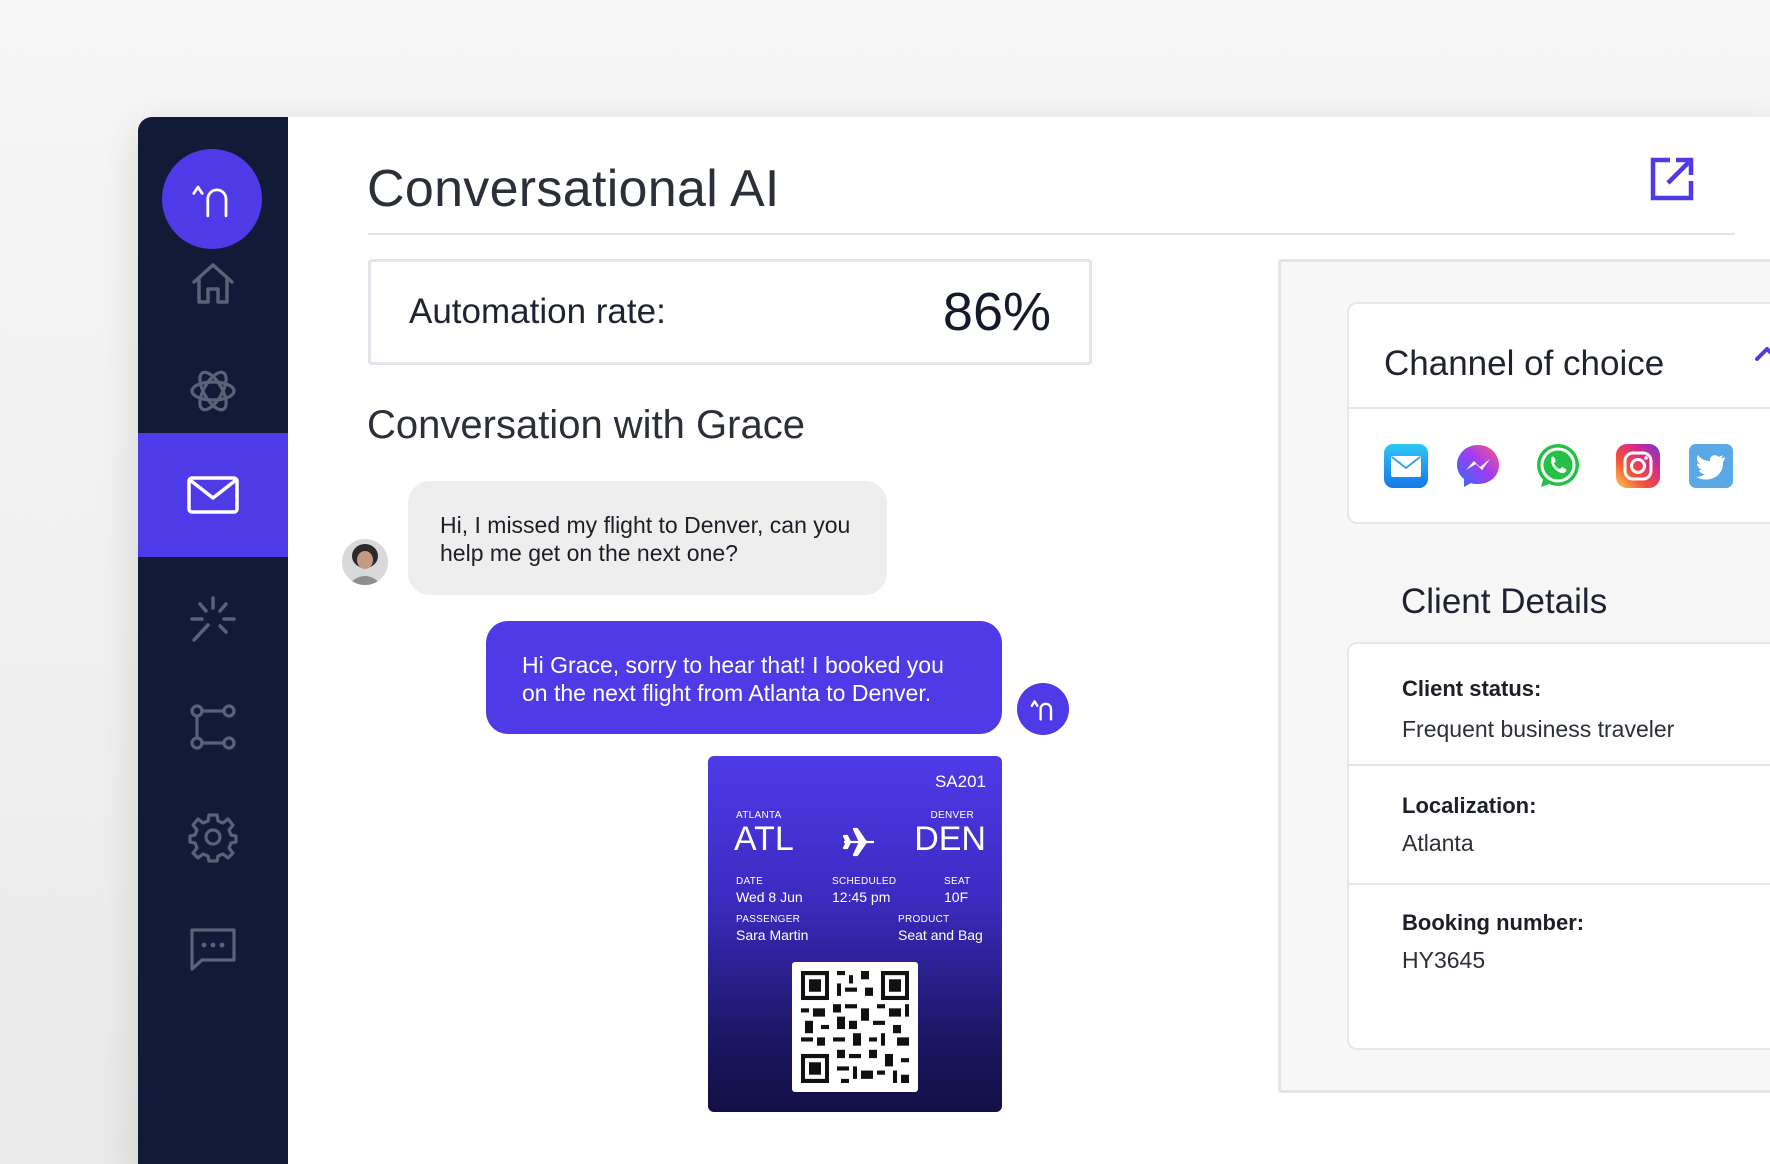 The image size is (1770, 1164). Describe the element at coordinates (1051, 234) in the screenshot. I see `title-divider` at that location.